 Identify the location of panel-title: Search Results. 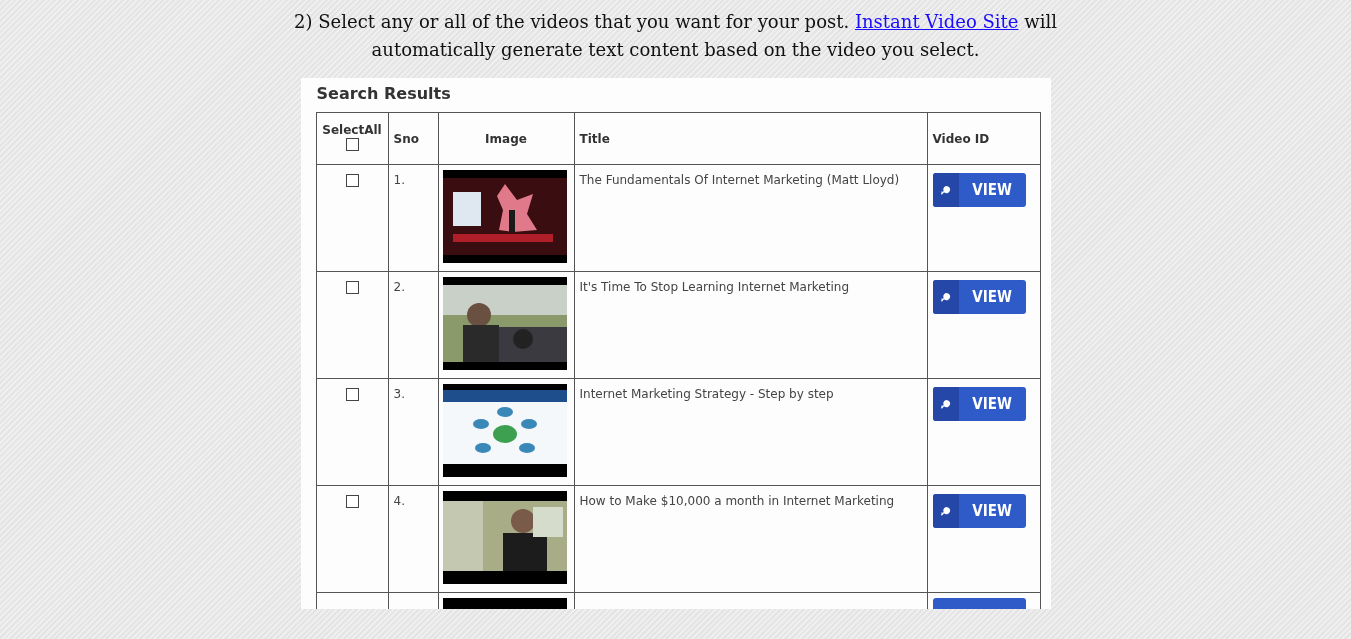
(383, 94).